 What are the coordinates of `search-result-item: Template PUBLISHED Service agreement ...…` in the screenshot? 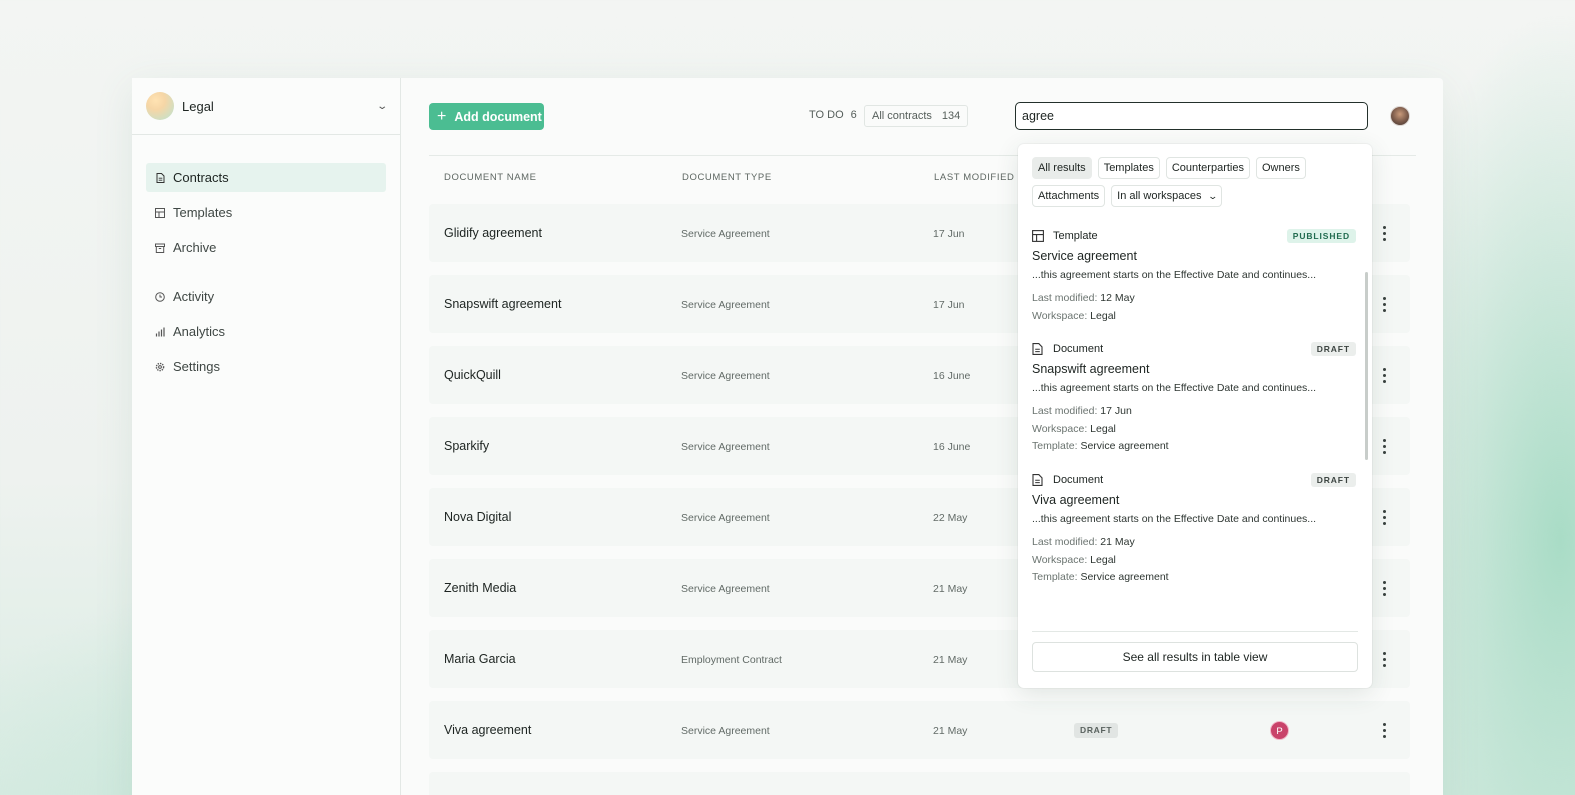 It's located at (1194, 277).